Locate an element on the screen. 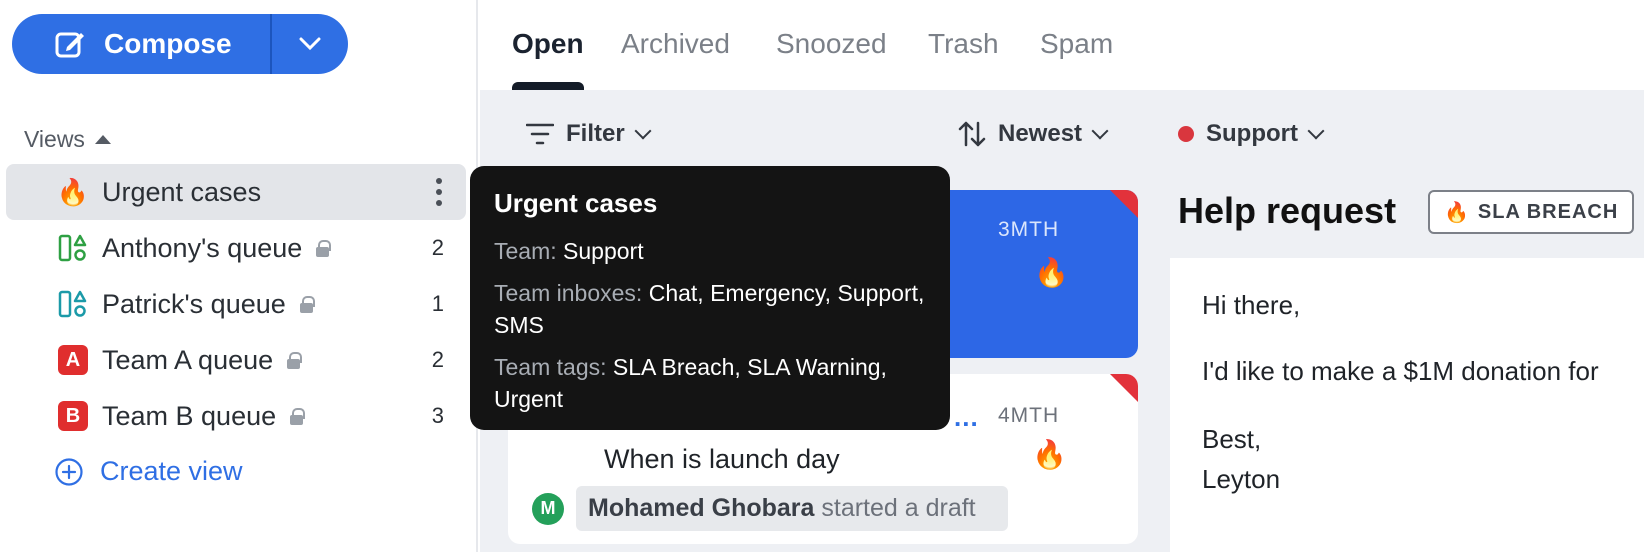 Image resolution: width=1644 pixels, height=552 pixels. compose-button: Compose is located at coordinates (141, 44).